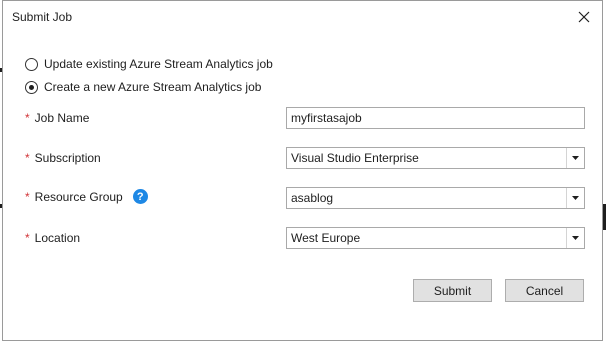 This screenshot has width=606, height=343. Describe the element at coordinates (78, 196) in the screenshot. I see `resource-group-label-text: Resource Group` at that location.